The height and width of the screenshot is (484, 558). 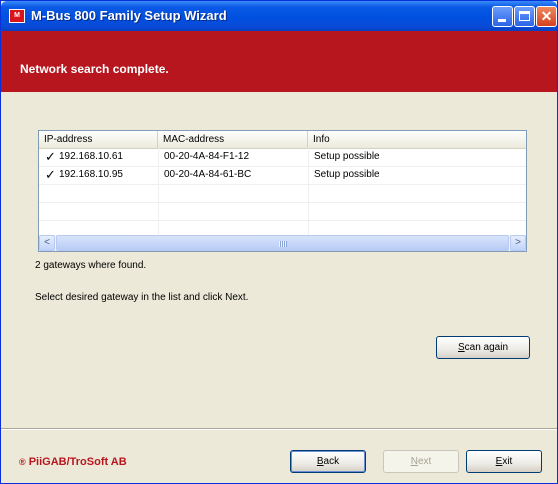 What do you see at coordinates (331, 461) in the screenshot?
I see `back-label: ack` at bounding box center [331, 461].